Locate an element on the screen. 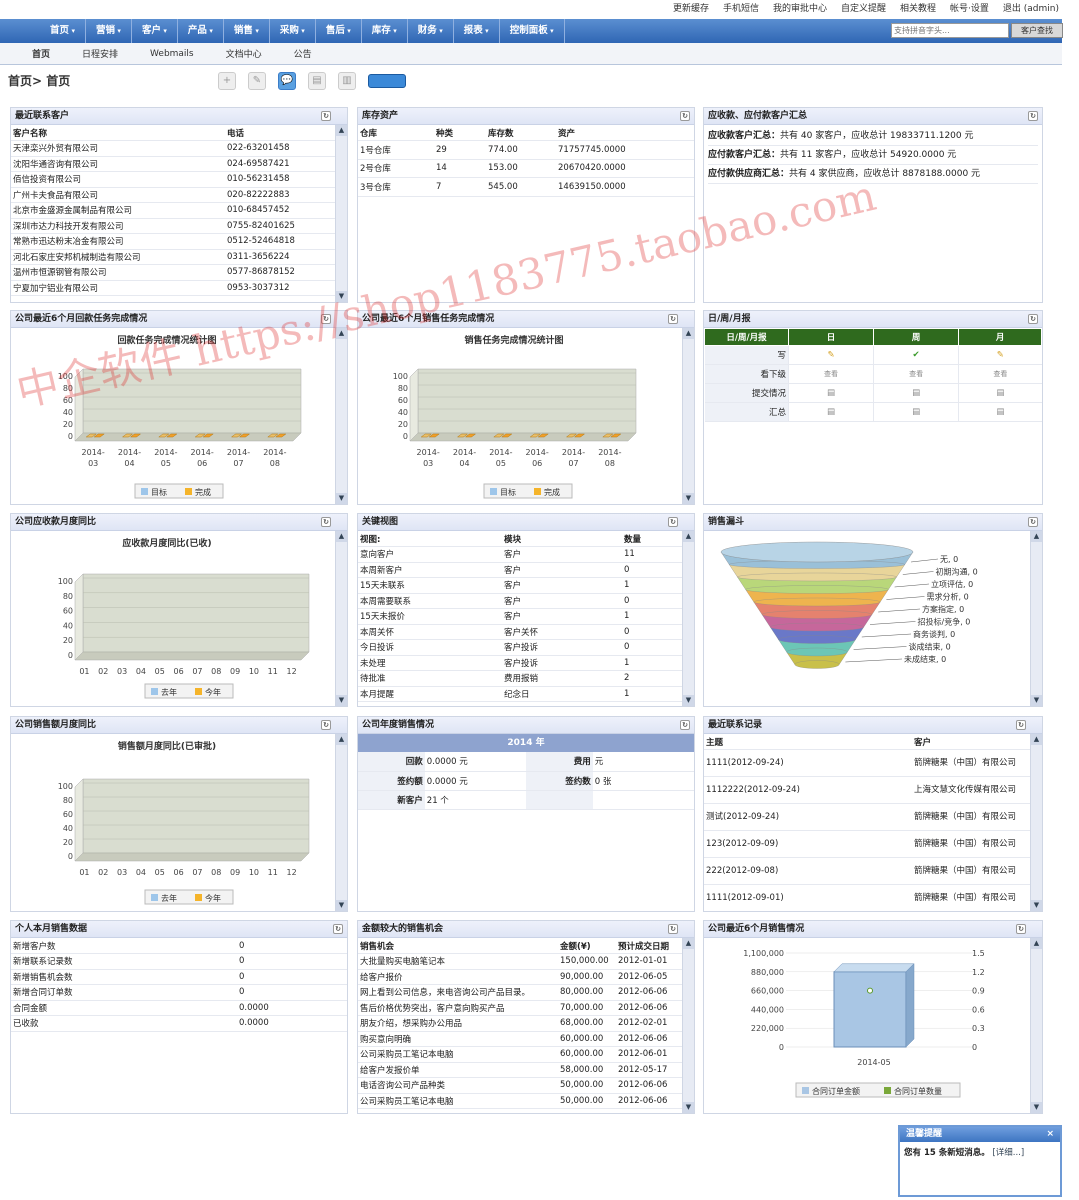 This screenshot has height=1200, width=1079. table-row: 待批准 费用报销 2 is located at coordinates (520, 678).